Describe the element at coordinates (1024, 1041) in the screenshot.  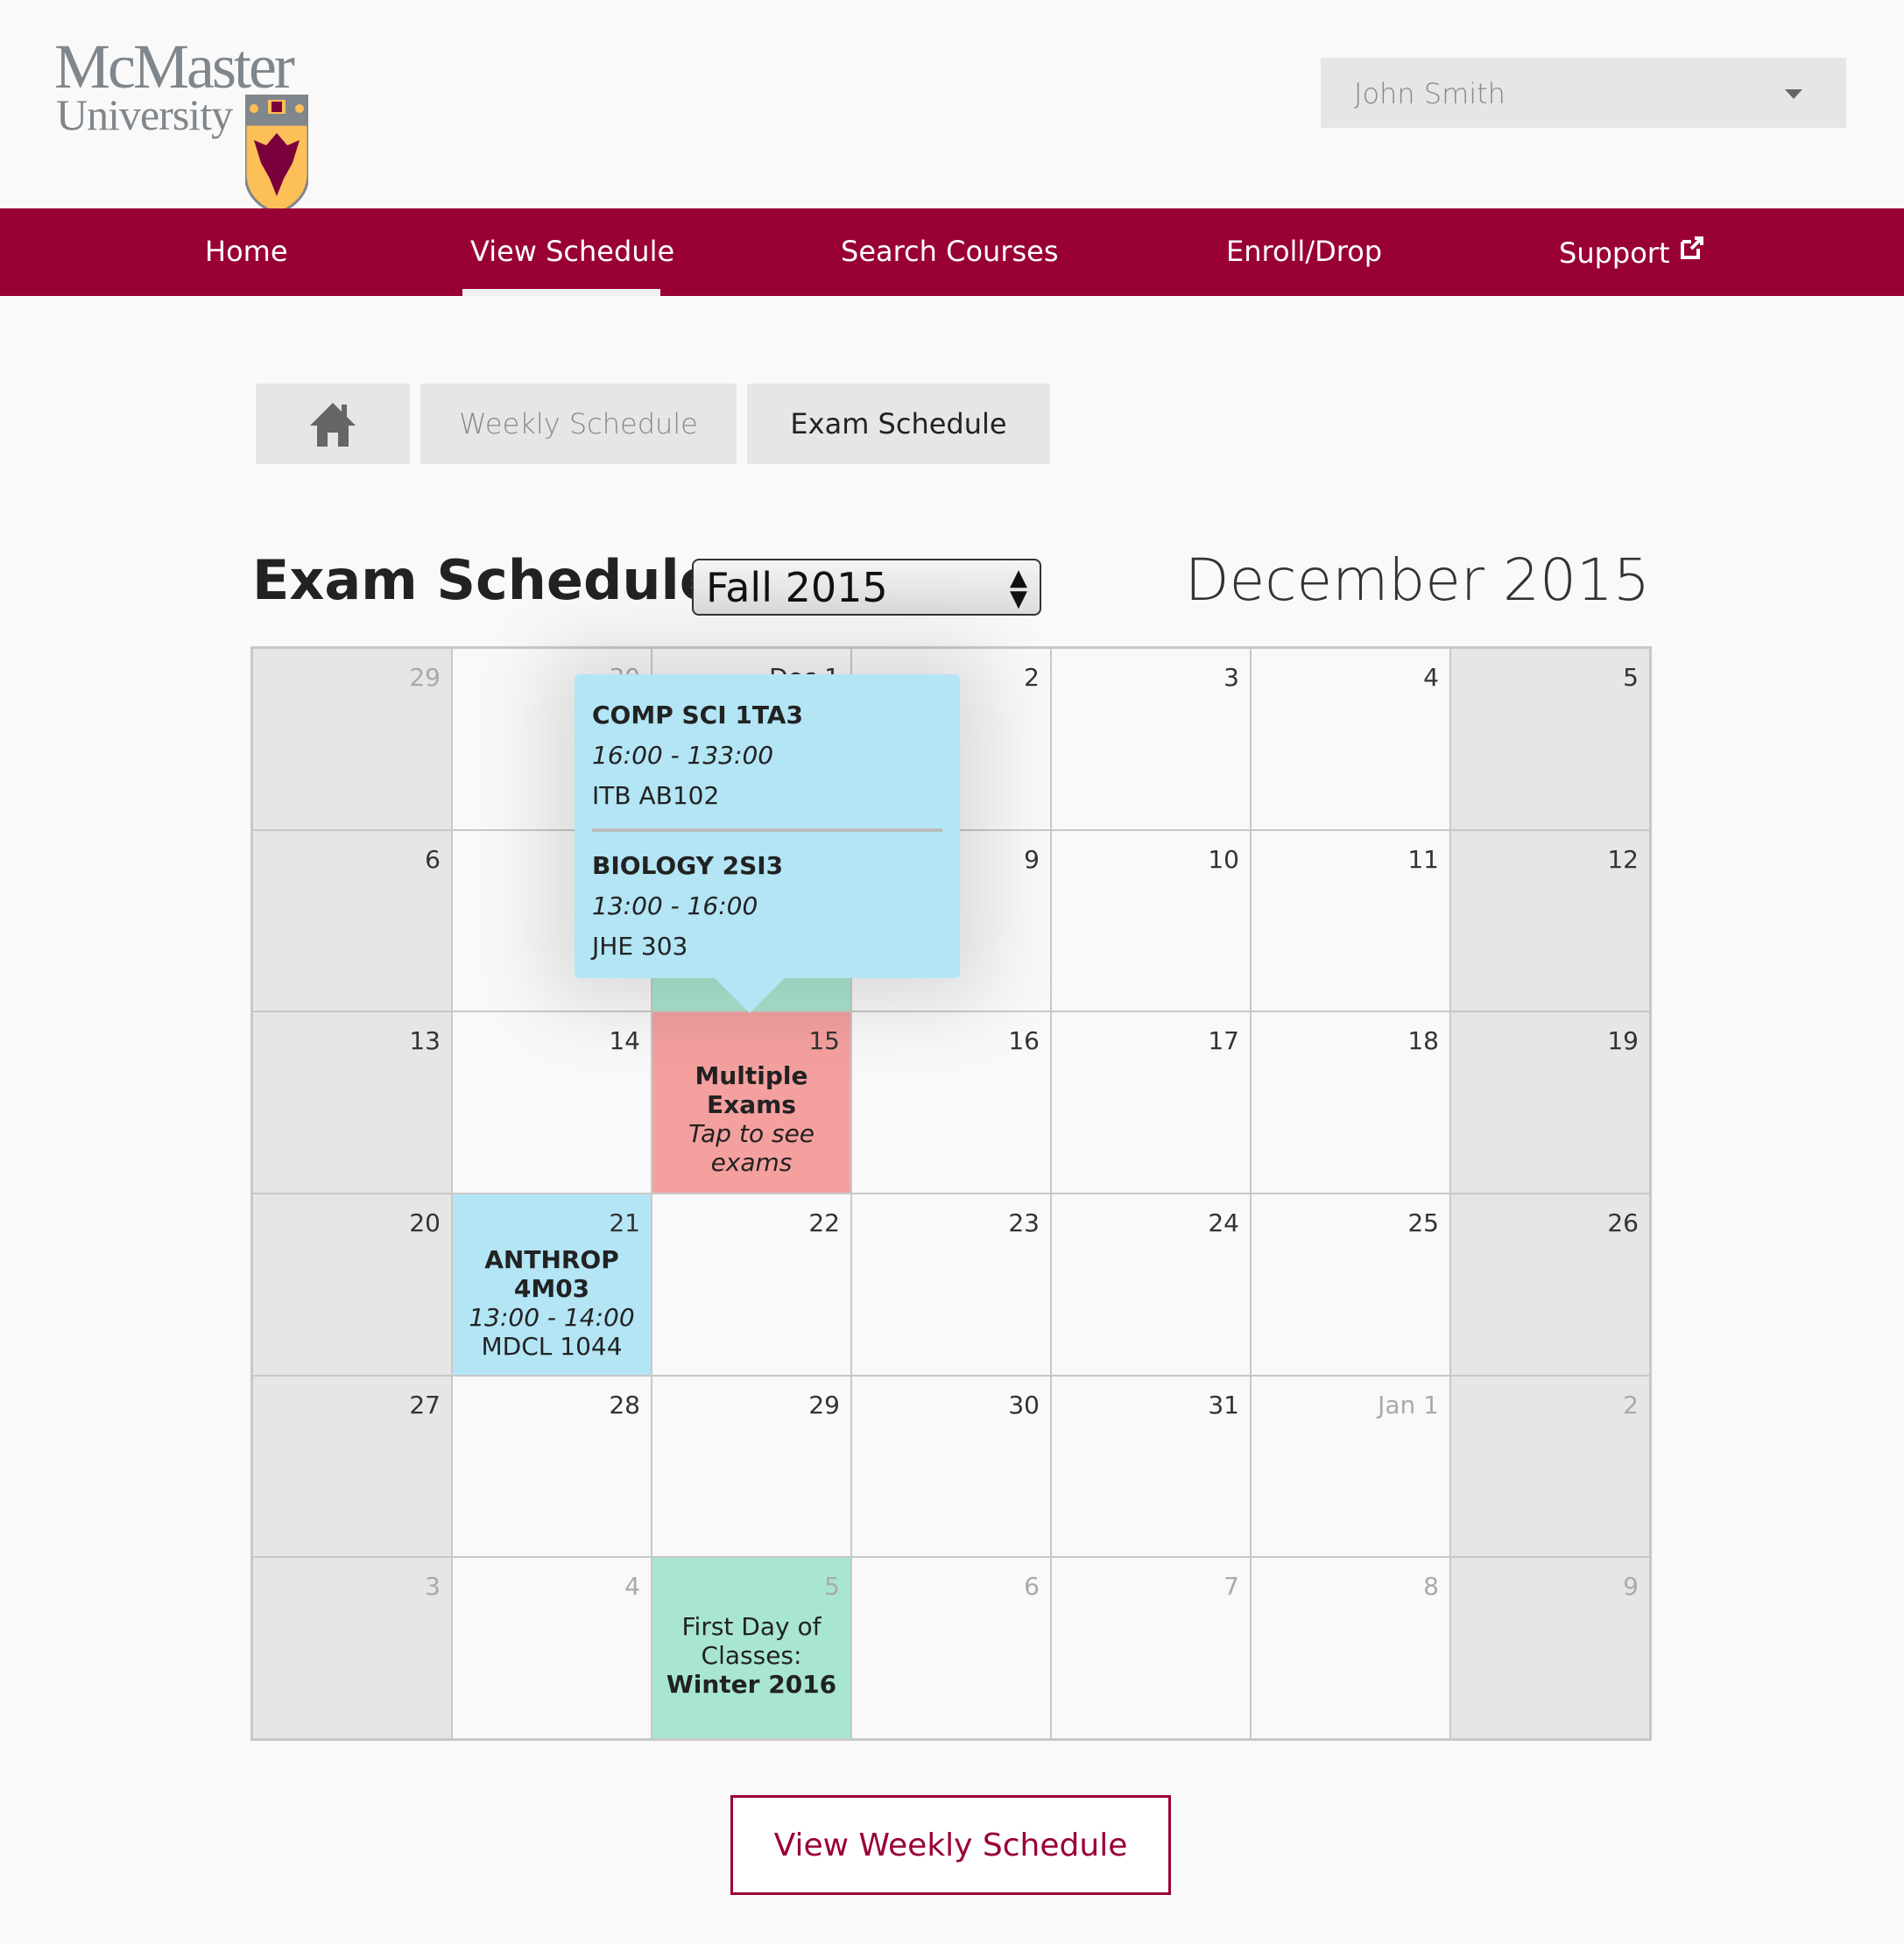
I see `day-number: 16` at that location.